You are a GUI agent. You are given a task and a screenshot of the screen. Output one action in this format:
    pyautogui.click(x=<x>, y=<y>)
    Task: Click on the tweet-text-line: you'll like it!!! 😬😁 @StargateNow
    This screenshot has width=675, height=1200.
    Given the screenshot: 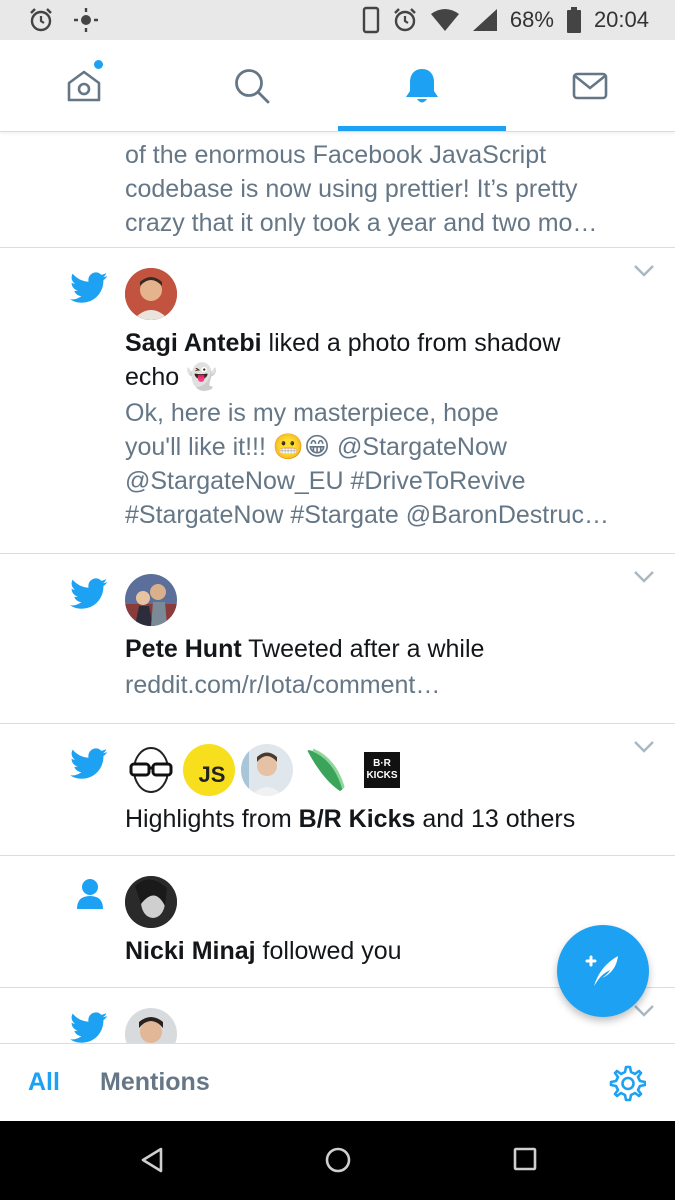 What is the action you would take?
    pyautogui.click(x=316, y=447)
    